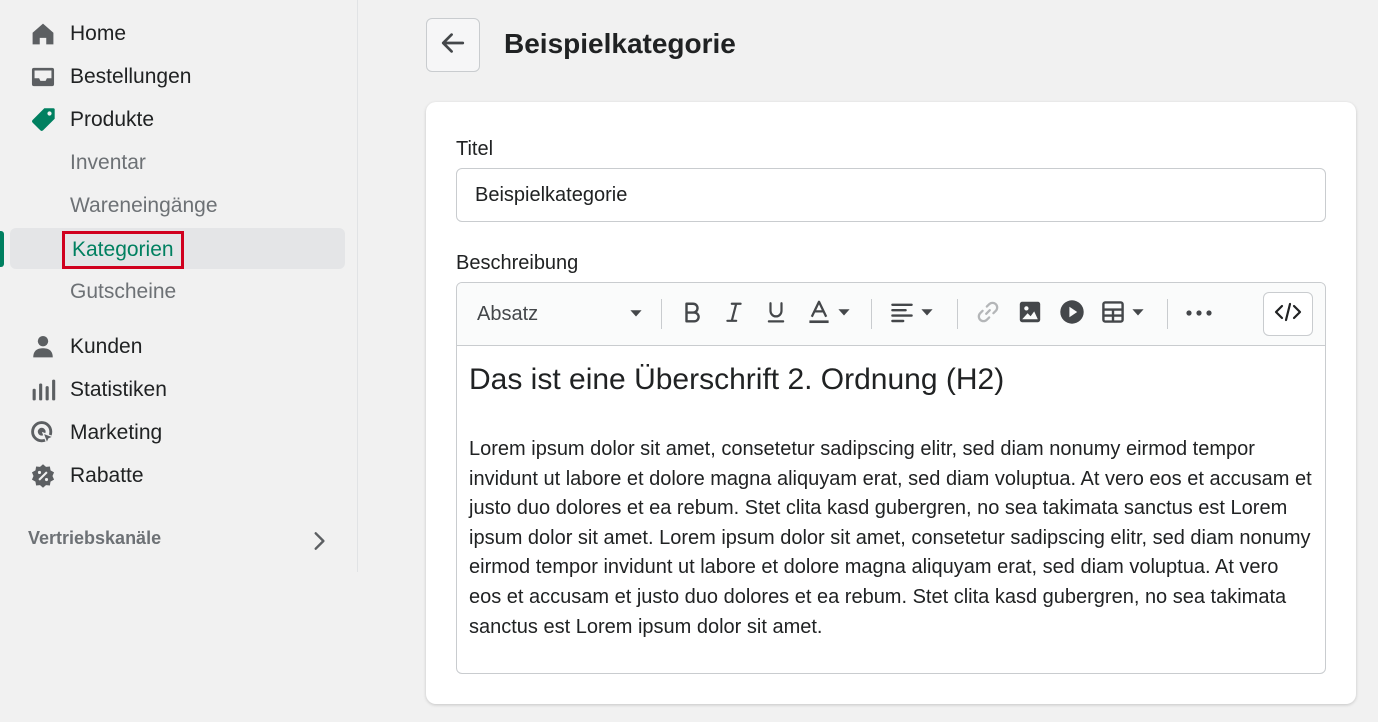 The image size is (1378, 722). I want to click on play-icon, so click(1072, 314).